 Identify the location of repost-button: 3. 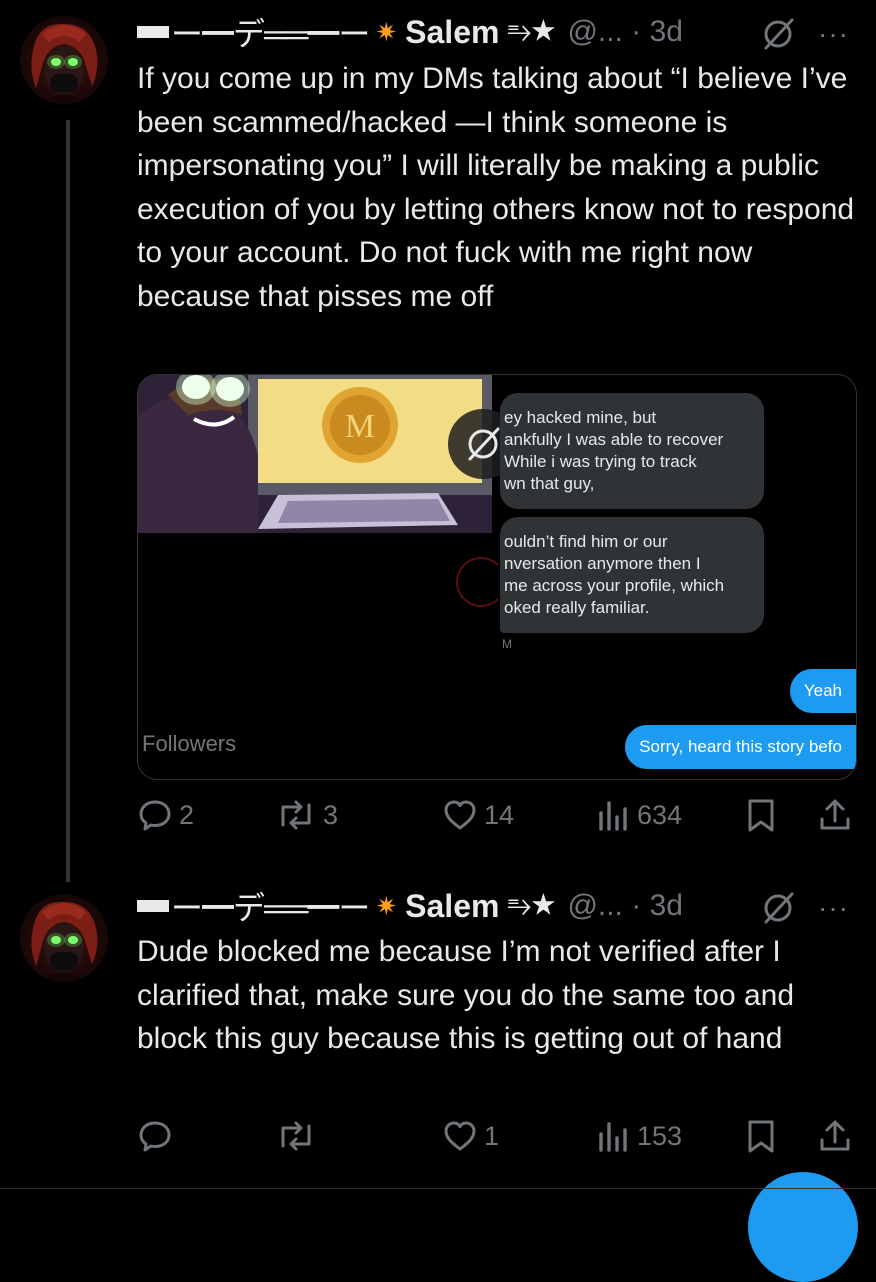
(306, 815).